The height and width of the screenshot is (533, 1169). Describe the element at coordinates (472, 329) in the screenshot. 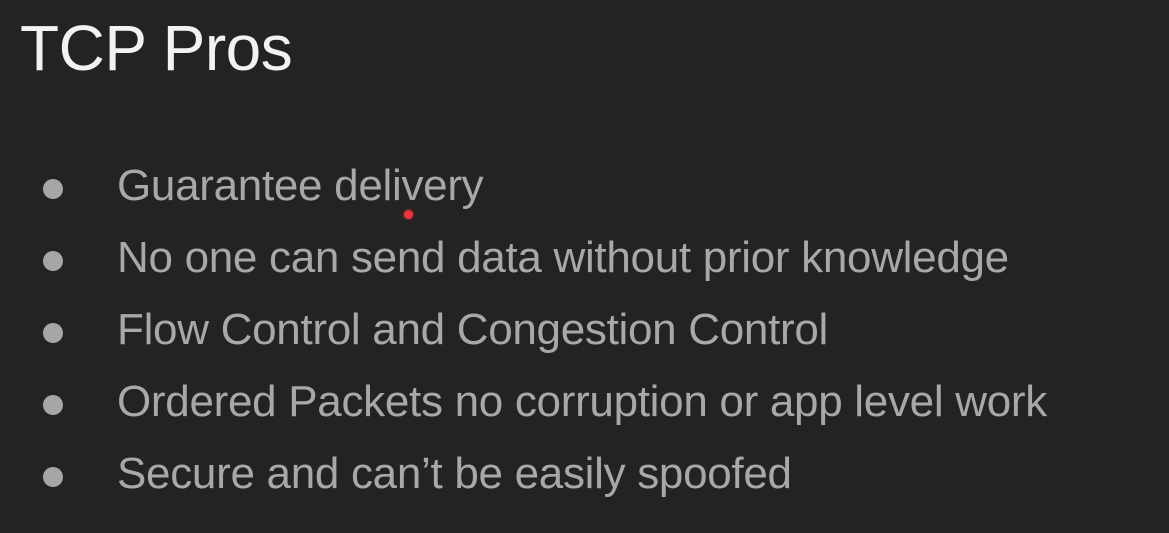

I see `bullet-text: Flow Control and Congestion Control` at that location.